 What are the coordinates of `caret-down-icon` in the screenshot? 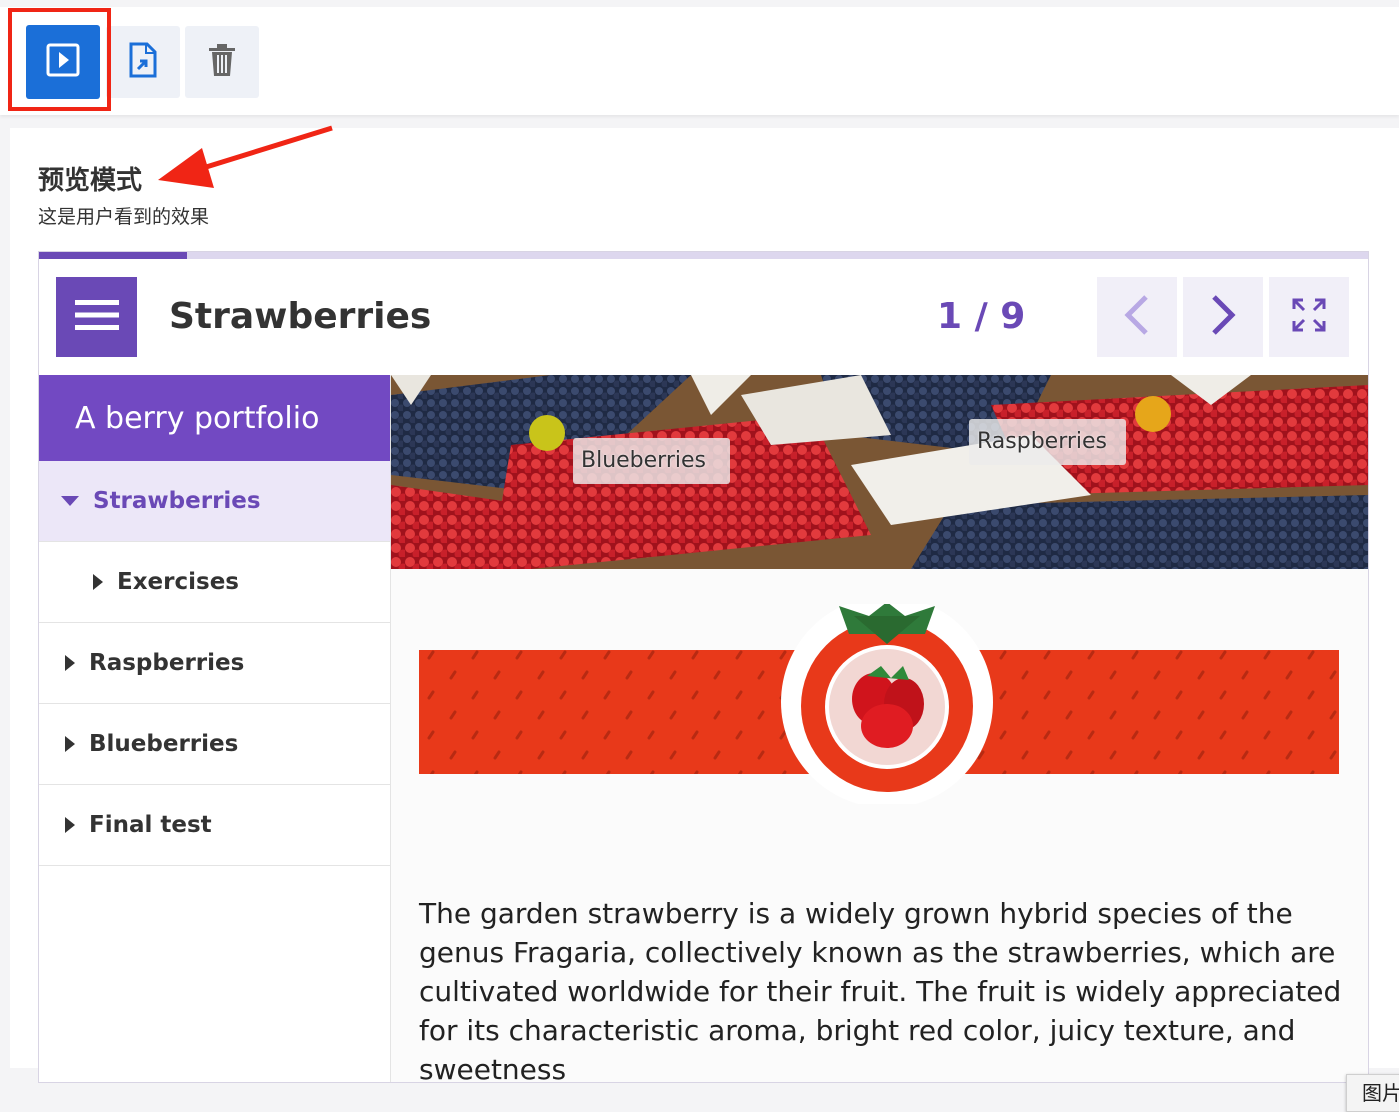 It's located at (70, 501).